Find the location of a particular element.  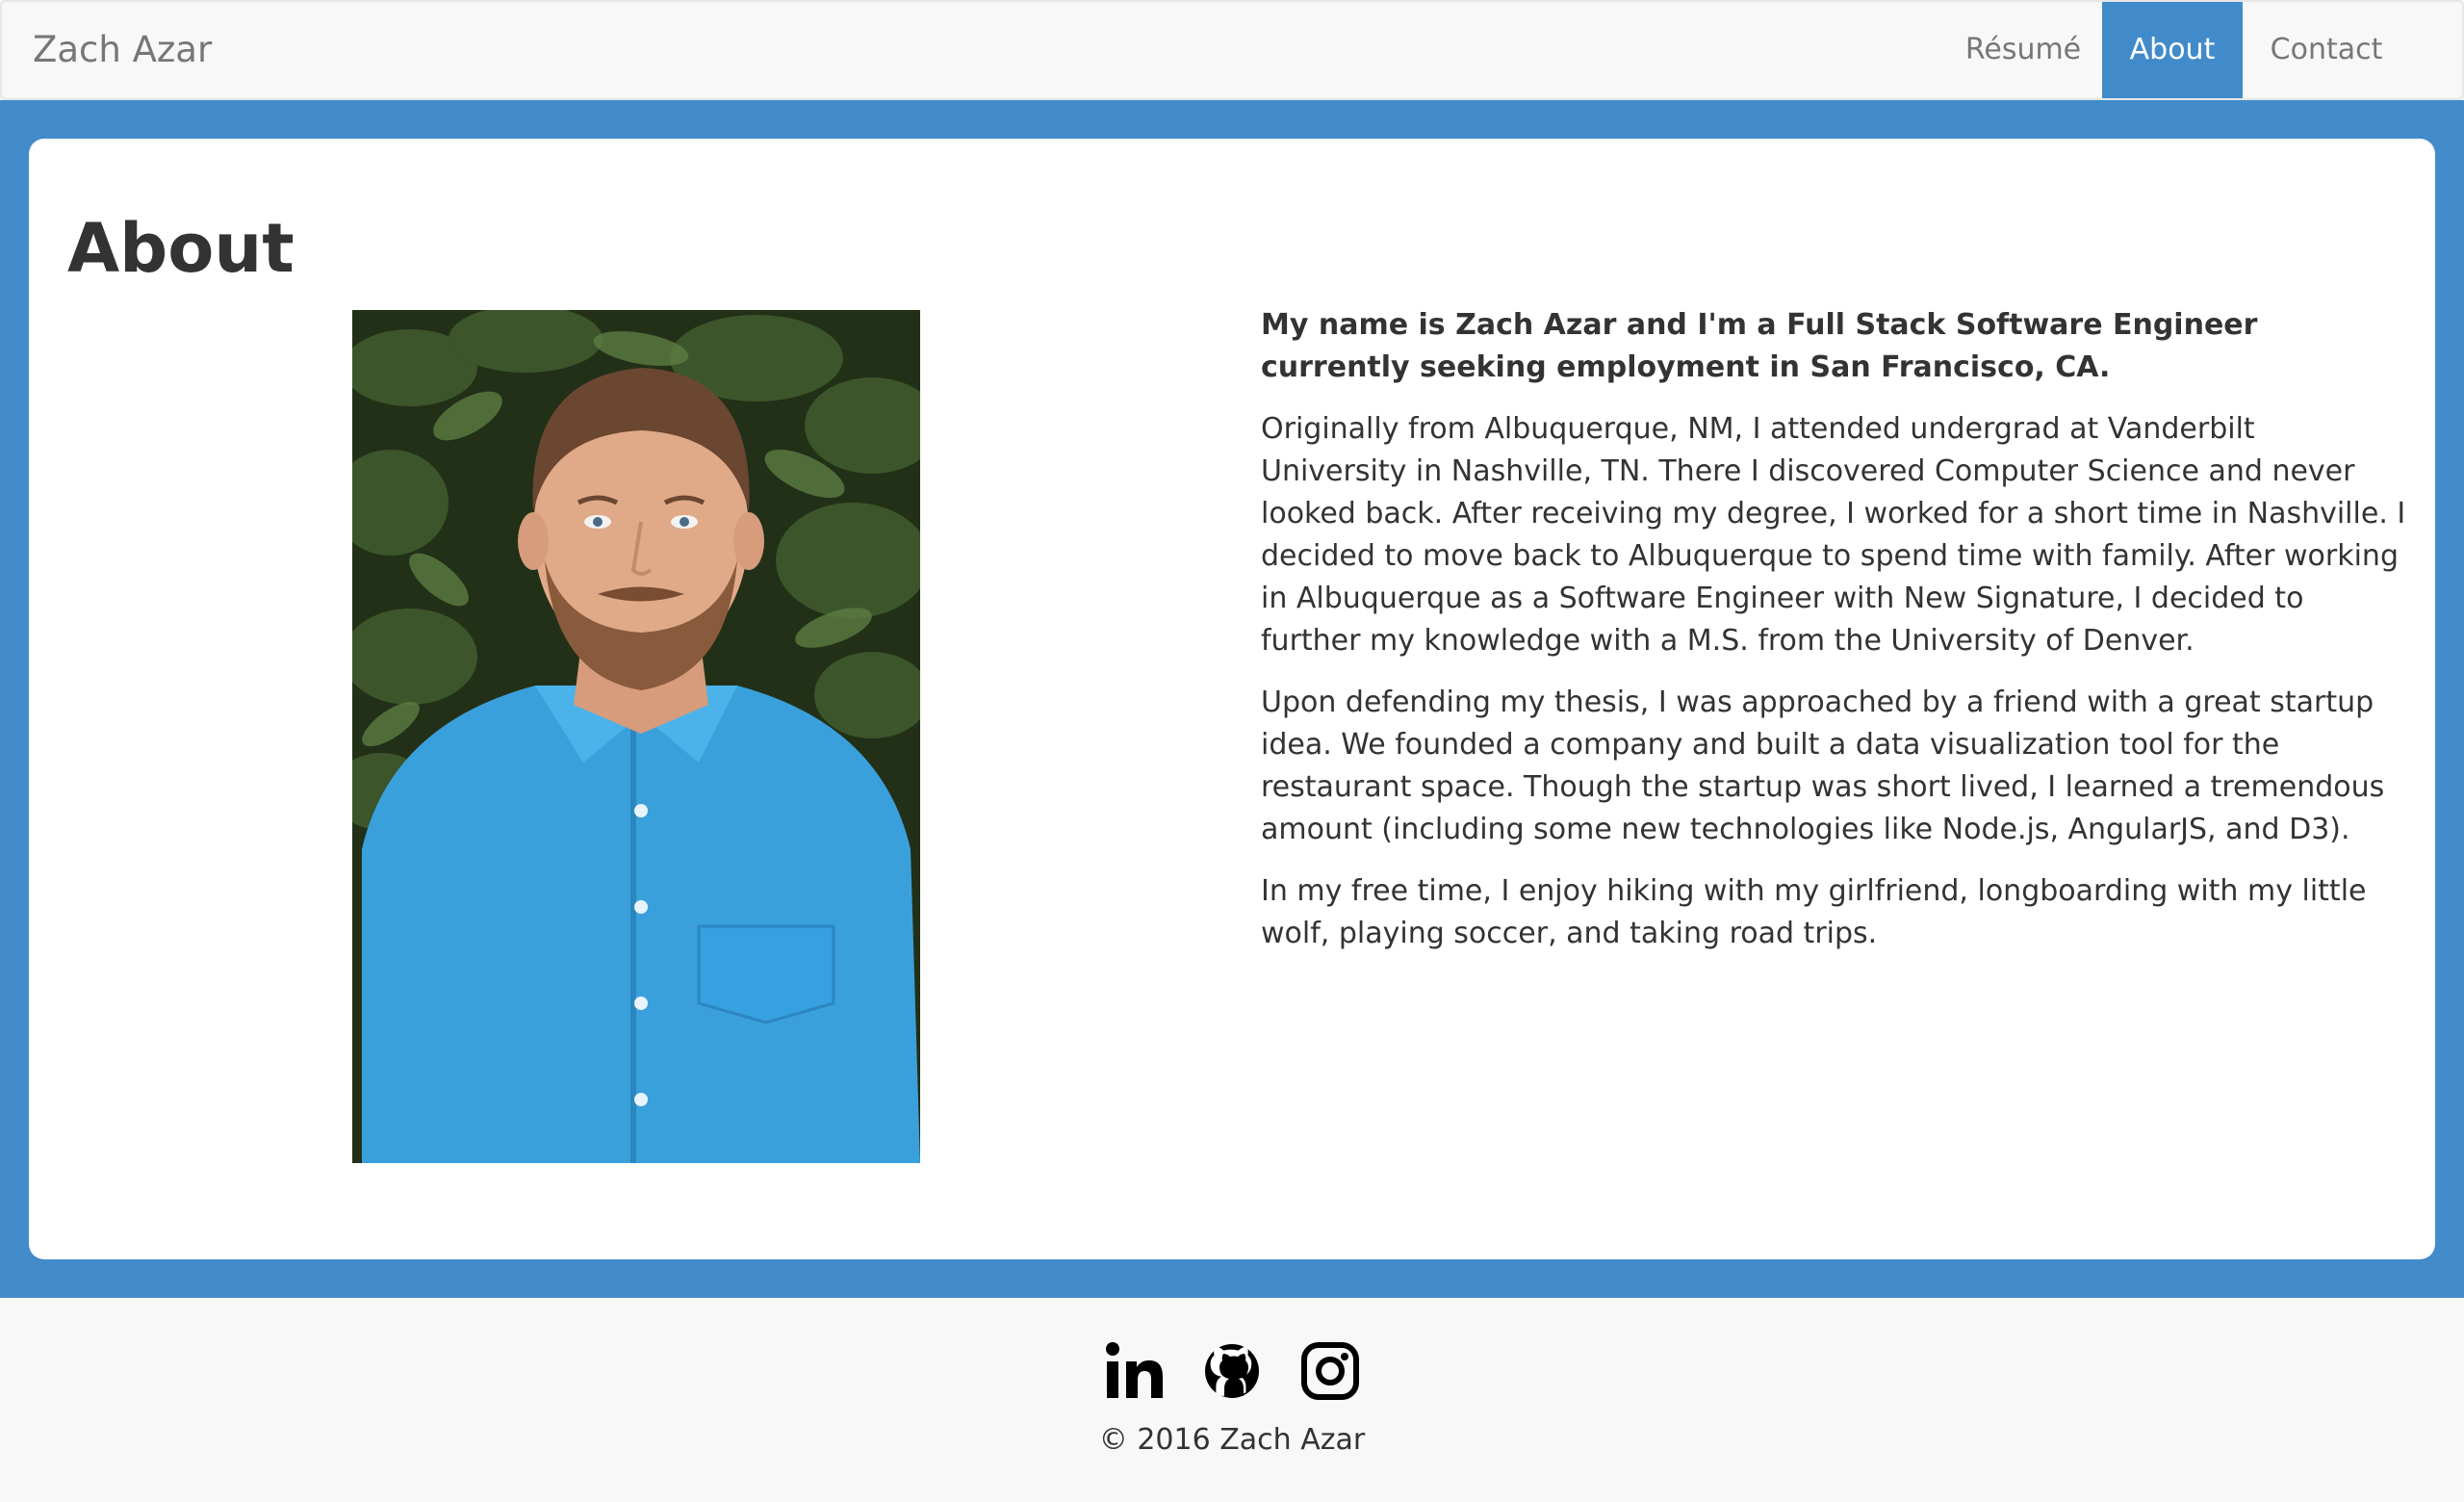

nav-item-resume: Résumé is located at coordinates (2023, 50).